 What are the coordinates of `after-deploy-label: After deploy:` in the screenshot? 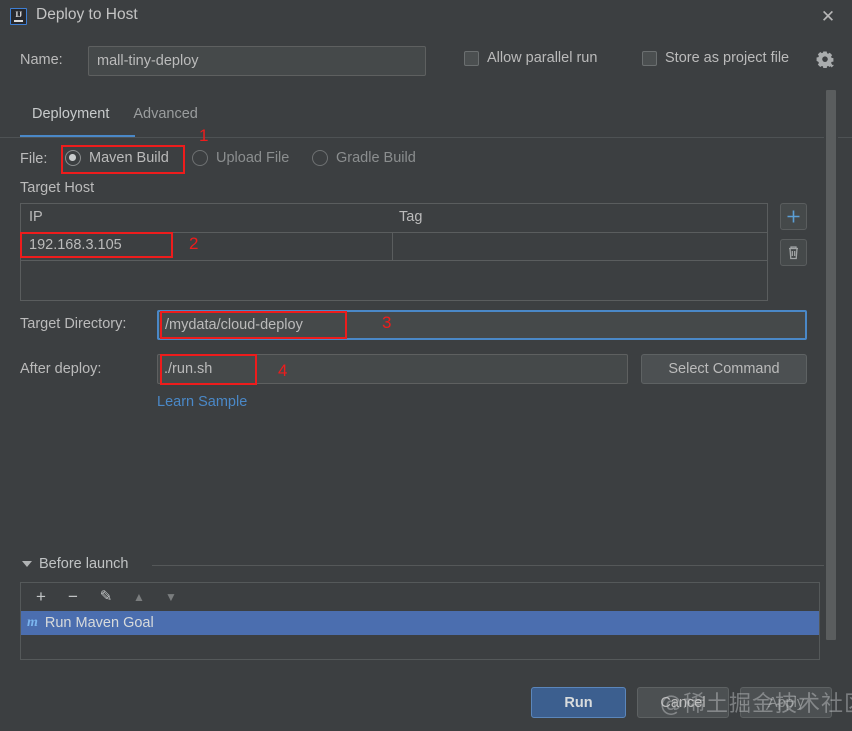 It's located at (61, 369).